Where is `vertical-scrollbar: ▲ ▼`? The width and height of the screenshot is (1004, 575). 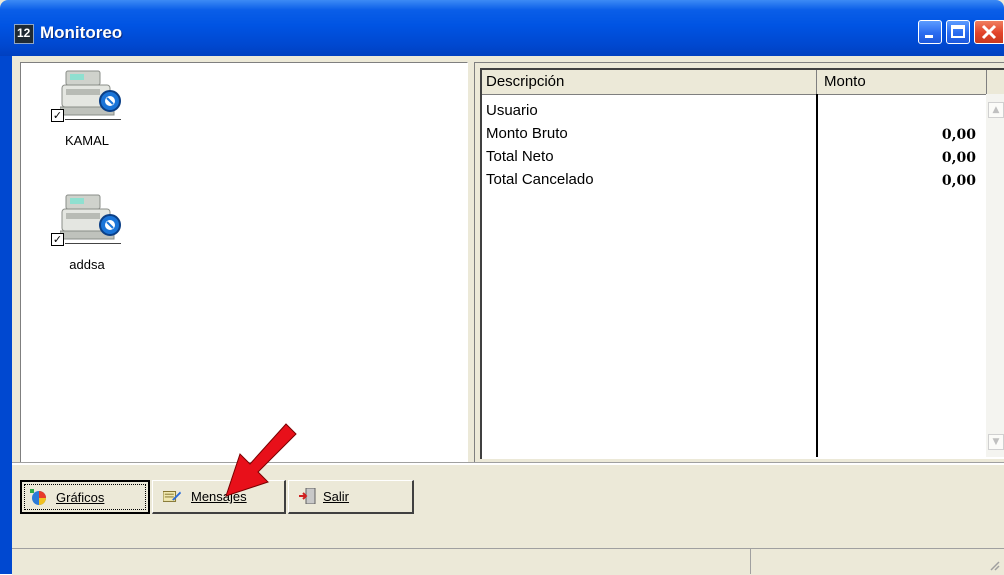 vertical-scrollbar: ▲ ▼ is located at coordinates (995, 275).